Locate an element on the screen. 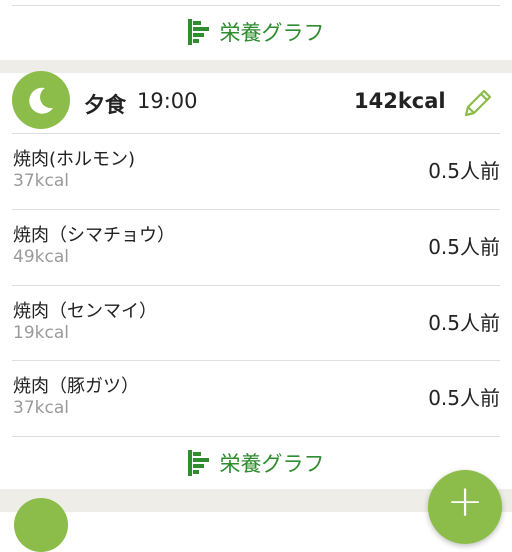 The width and height of the screenshot is (512, 552). meal-time: 19:00 is located at coordinates (167, 101).